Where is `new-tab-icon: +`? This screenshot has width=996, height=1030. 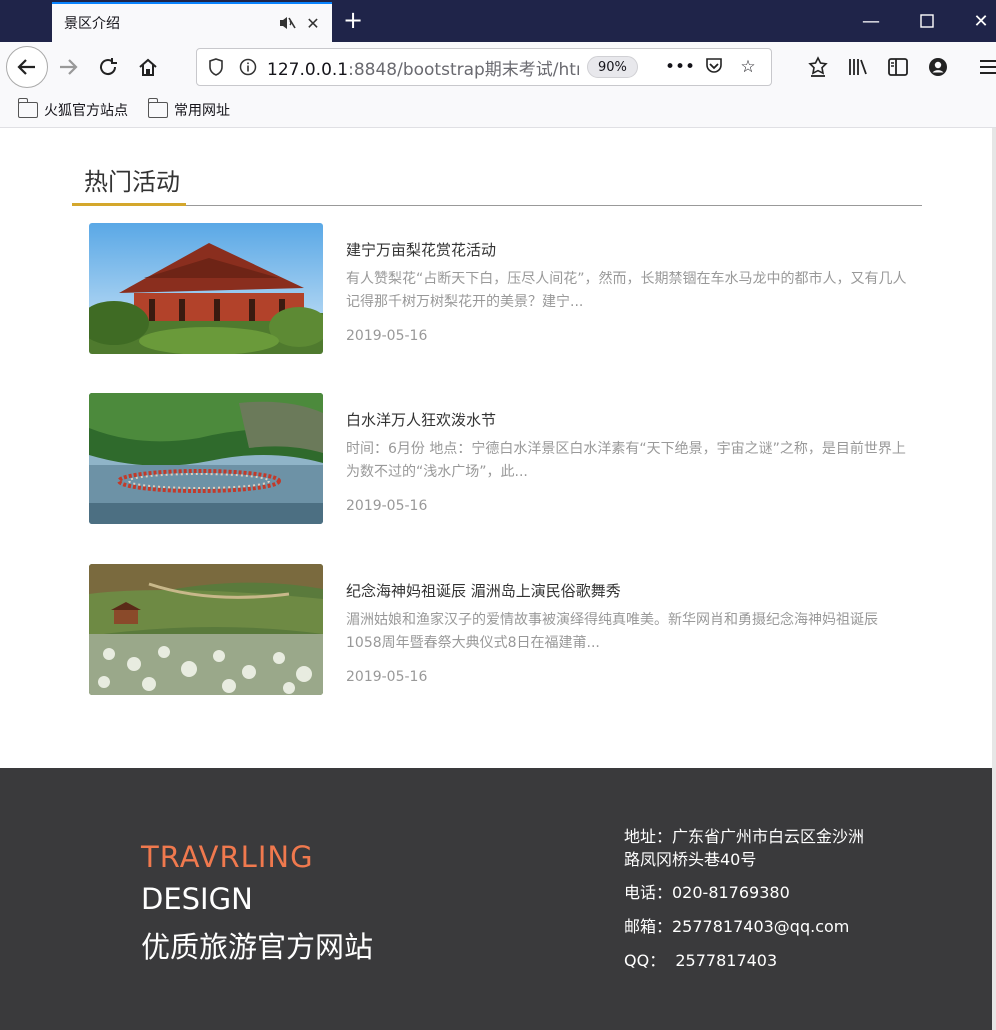 new-tab-icon: + is located at coordinates (353, 21).